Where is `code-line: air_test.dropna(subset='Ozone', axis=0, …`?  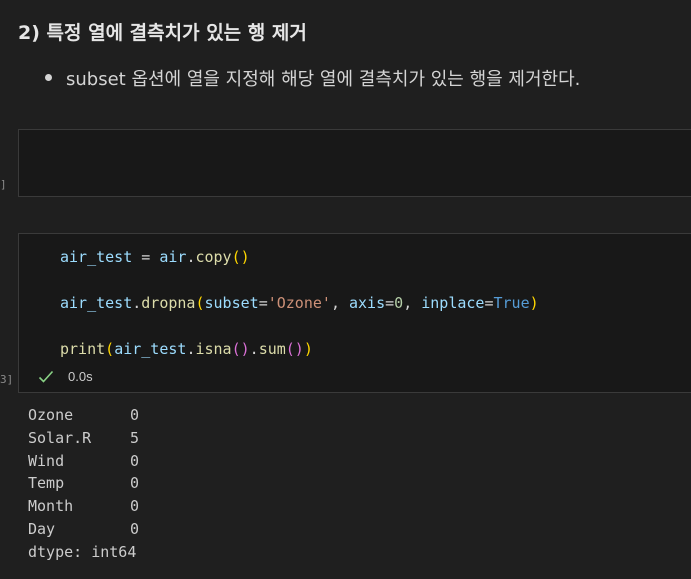
code-line: air_test.dropna(subset='Ozone', axis=0, … is located at coordinates (299, 303).